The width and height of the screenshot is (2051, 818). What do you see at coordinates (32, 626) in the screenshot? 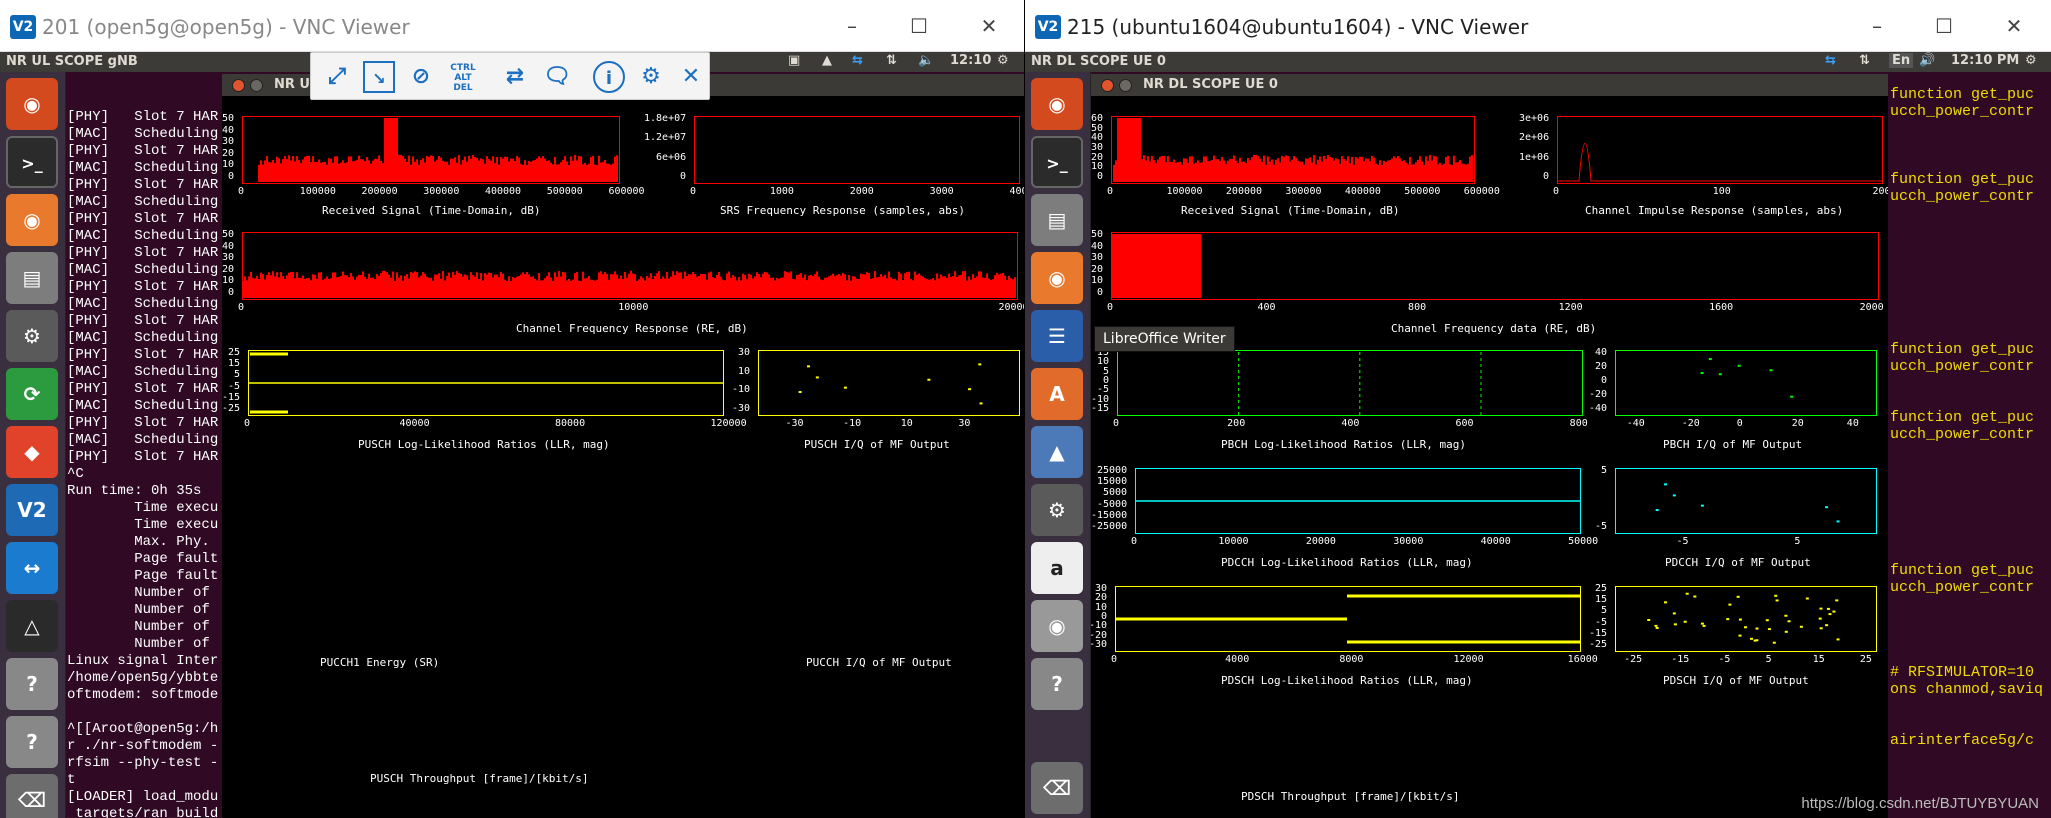
I see `software-updater-icon: △` at bounding box center [32, 626].